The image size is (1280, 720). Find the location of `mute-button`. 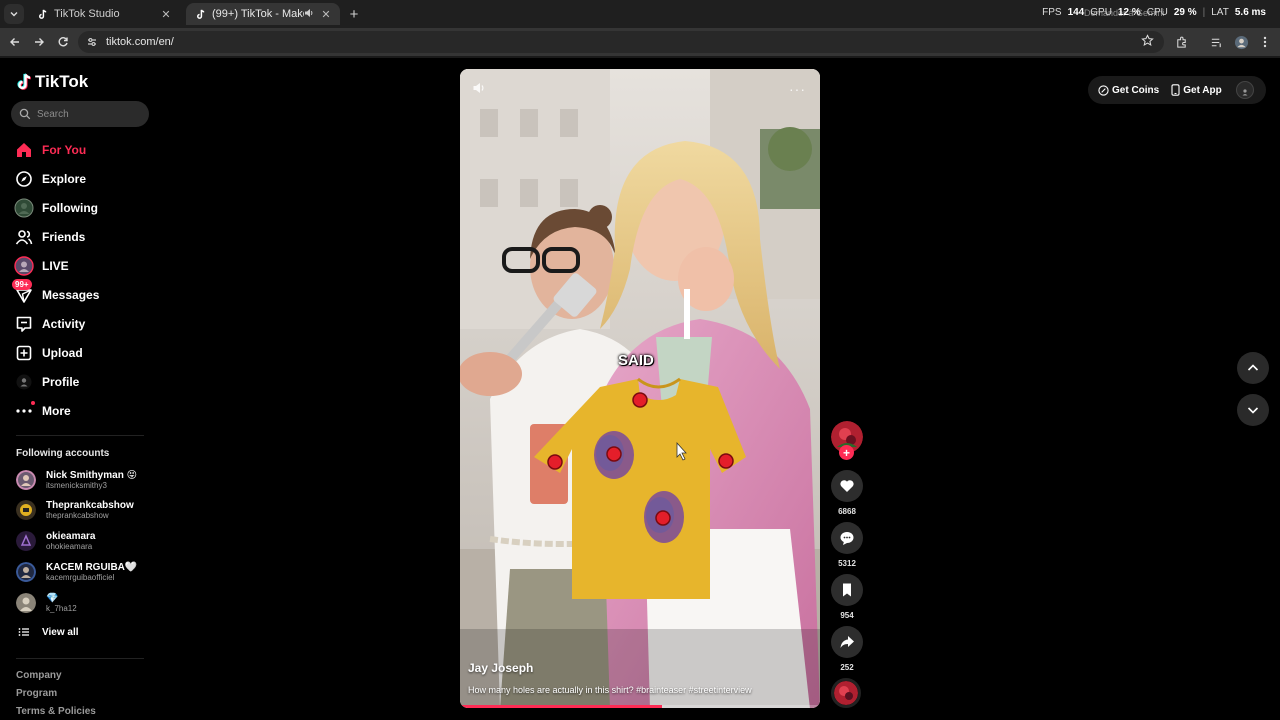

mute-button is located at coordinates (479, 90).